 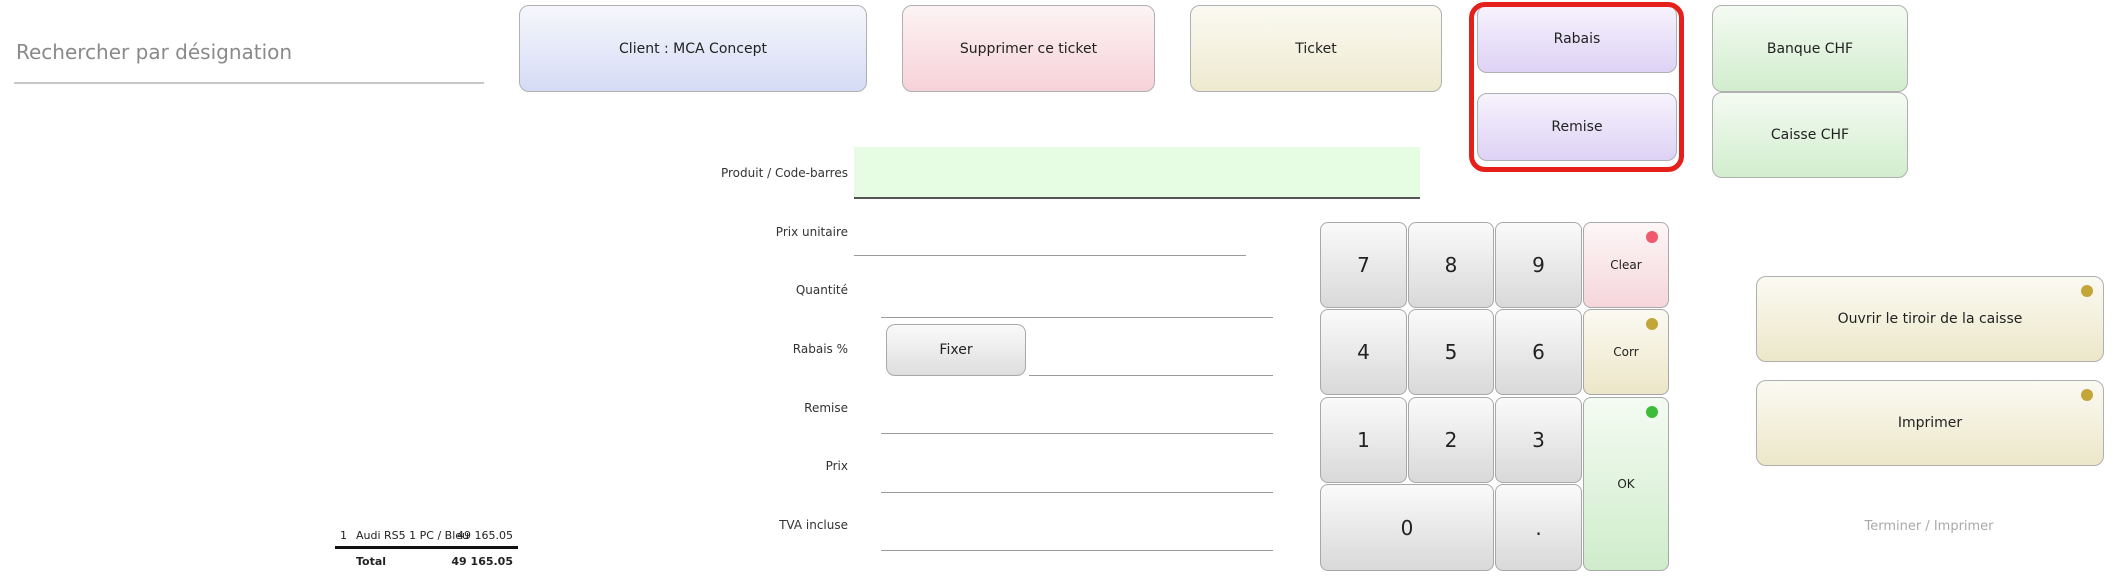 I want to click on ticket-divider, so click(x=426, y=547).